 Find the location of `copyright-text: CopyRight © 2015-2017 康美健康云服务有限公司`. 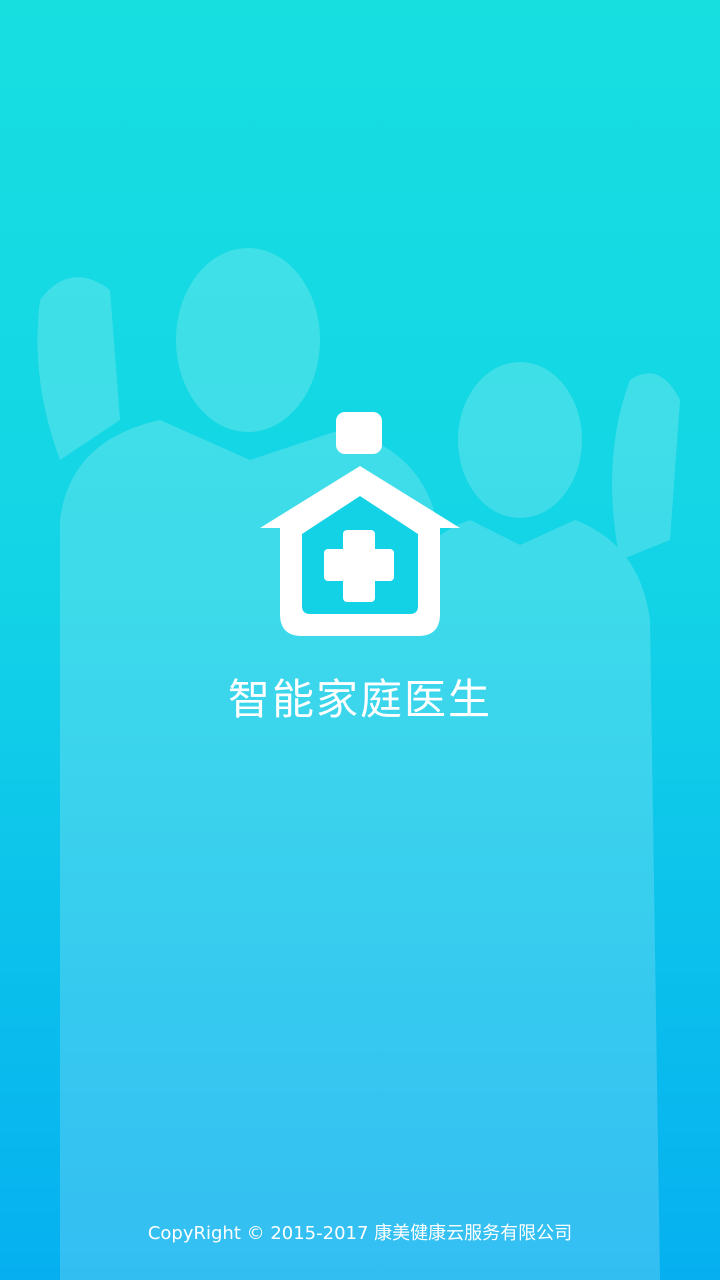

copyright-text: CopyRight © 2015-2017 康美健康云服务有限公司 is located at coordinates (360, 1233).